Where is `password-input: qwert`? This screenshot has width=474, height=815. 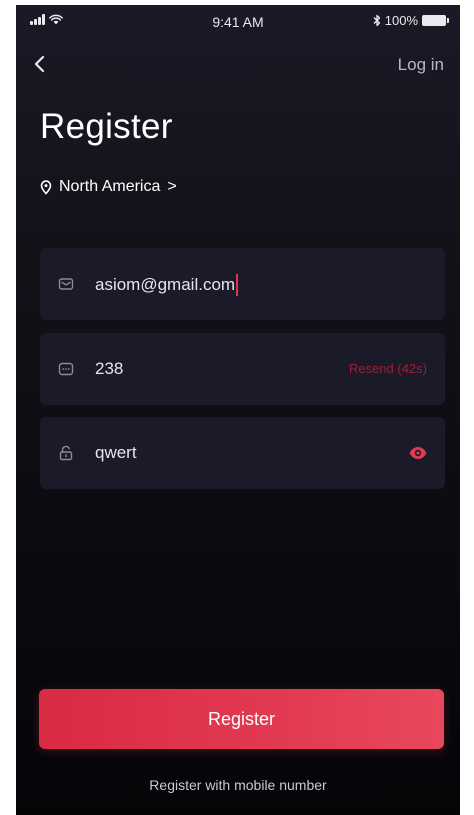
password-input: qwert is located at coordinates (116, 453).